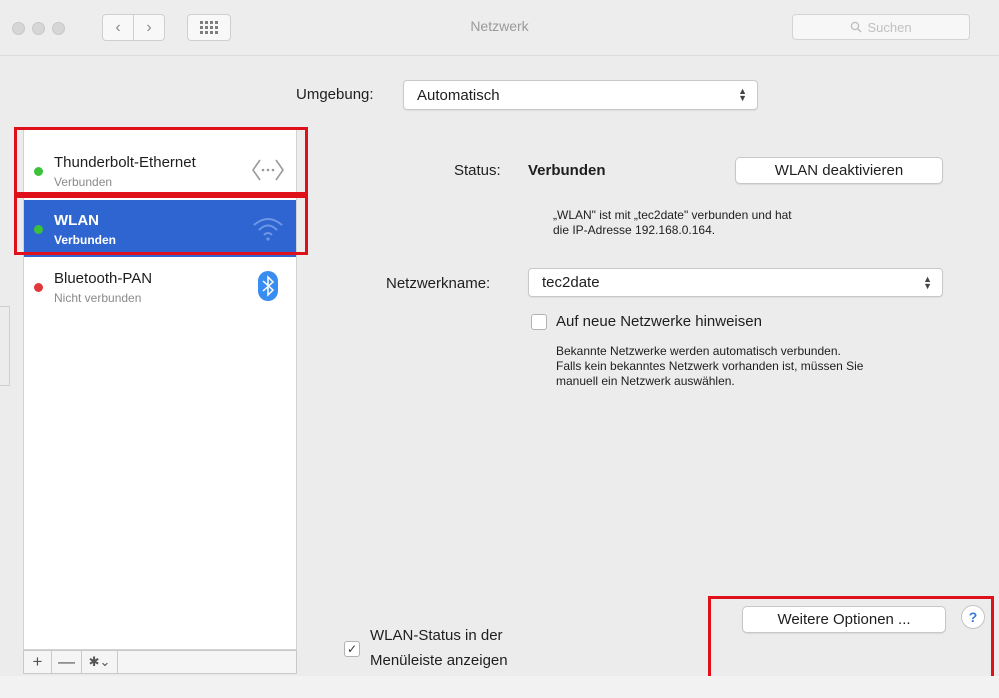  I want to click on location-value: Automatisch, so click(458, 95).